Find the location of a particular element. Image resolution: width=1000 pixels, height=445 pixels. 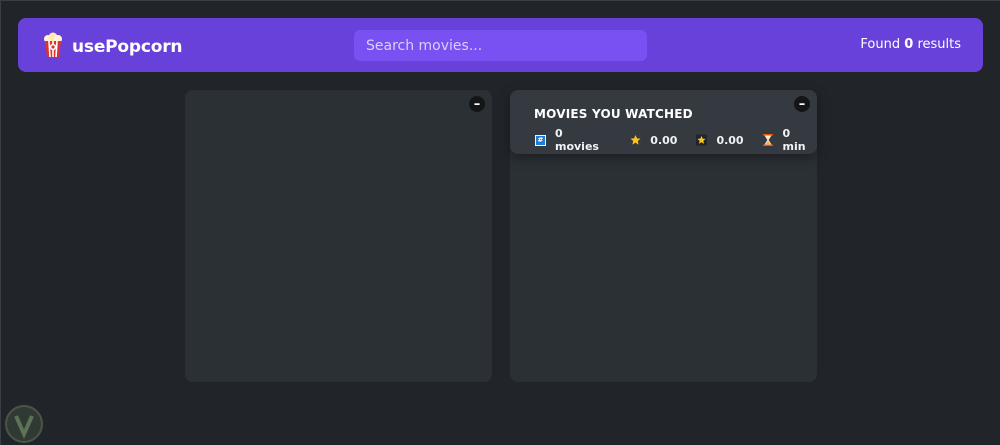

stat-movies-value: 0 movies is located at coordinates (576, 140).